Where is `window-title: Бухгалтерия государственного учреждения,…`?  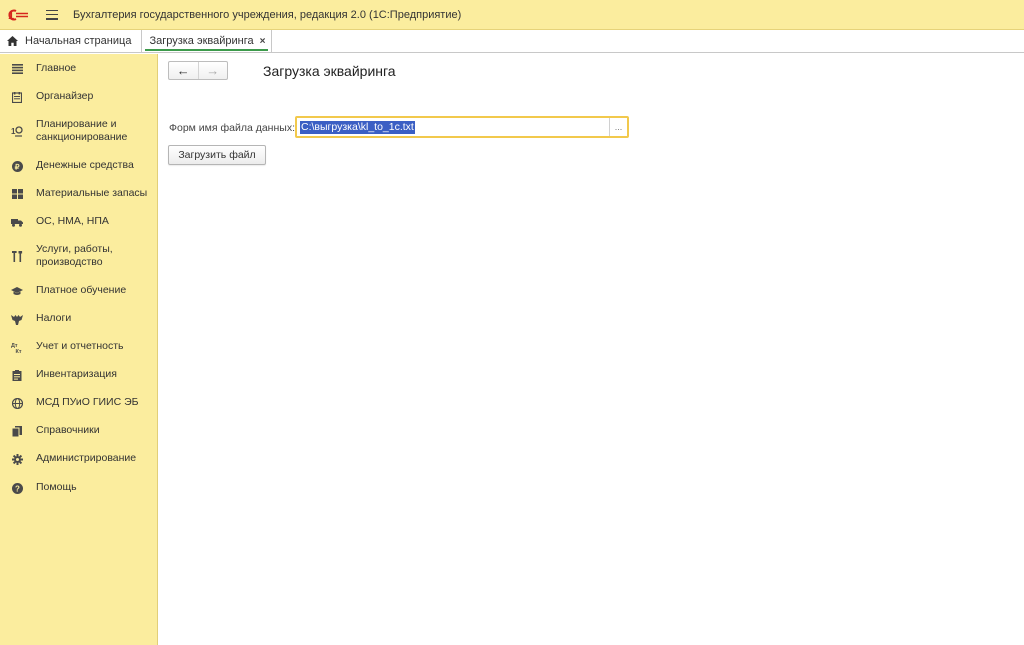 window-title: Бухгалтерия государственного учреждения,… is located at coordinates (267, 14).